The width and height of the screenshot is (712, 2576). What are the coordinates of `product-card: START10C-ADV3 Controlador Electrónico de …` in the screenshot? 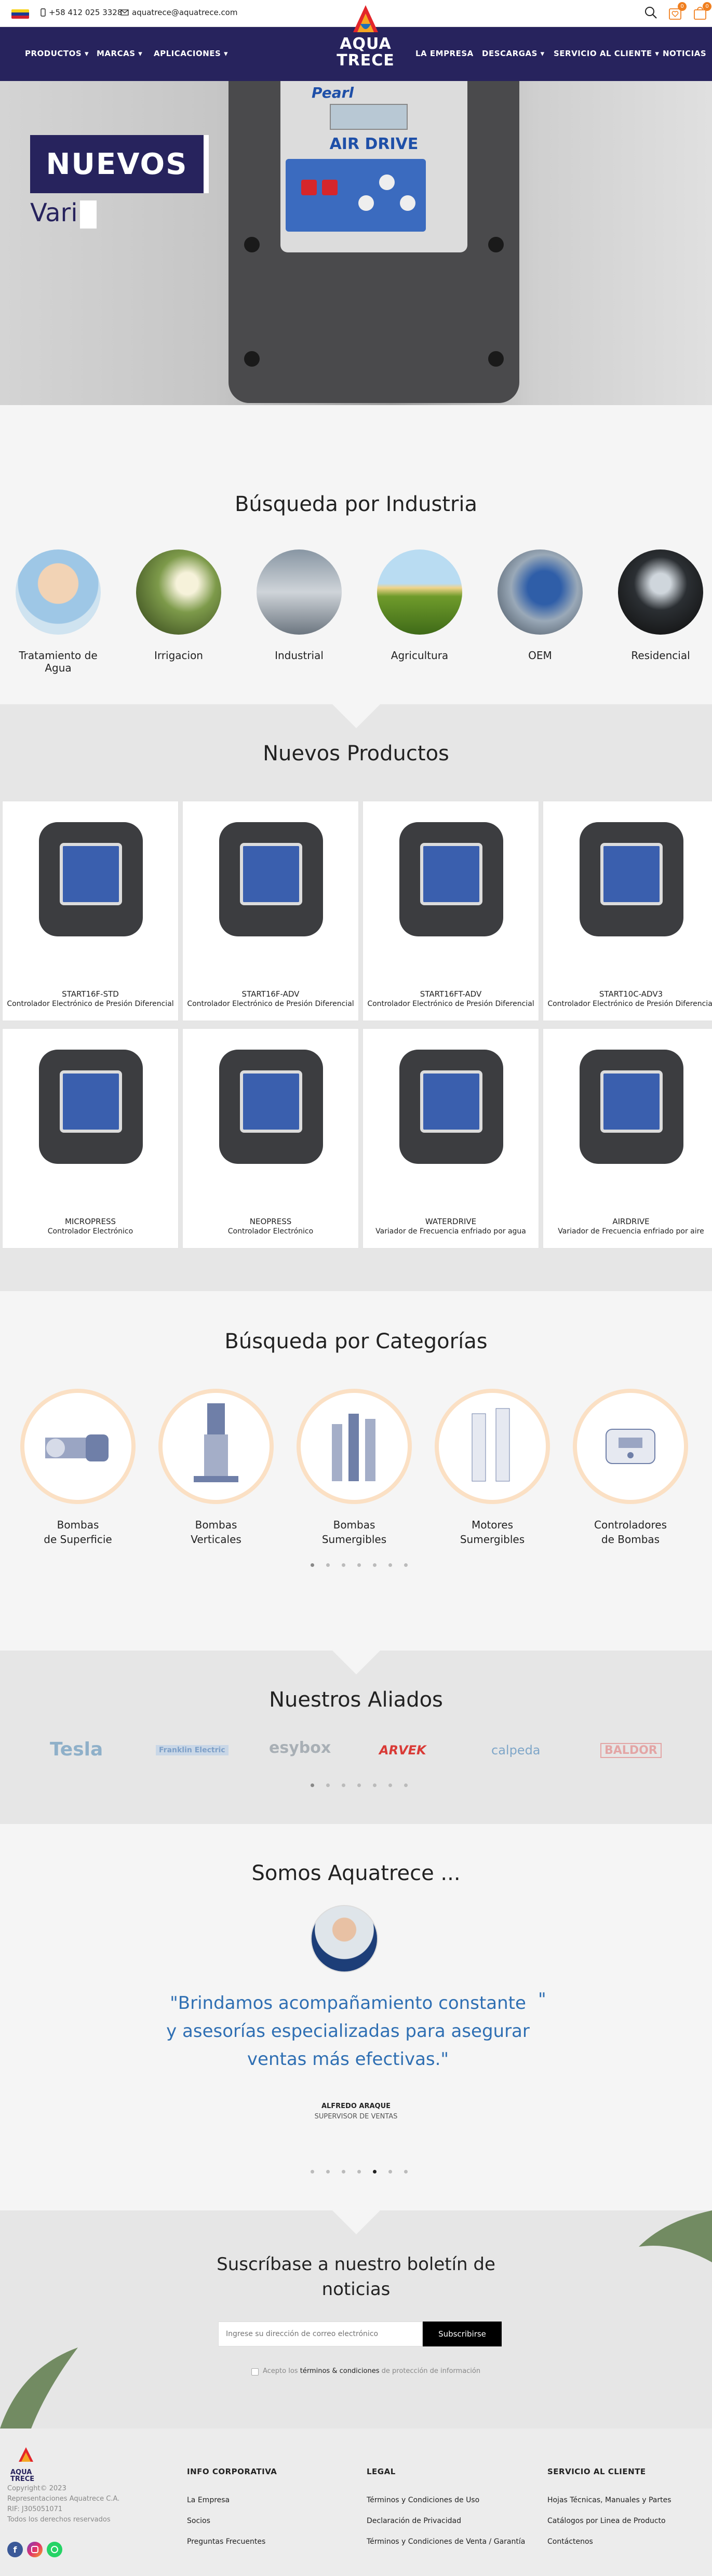 It's located at (628, 911).